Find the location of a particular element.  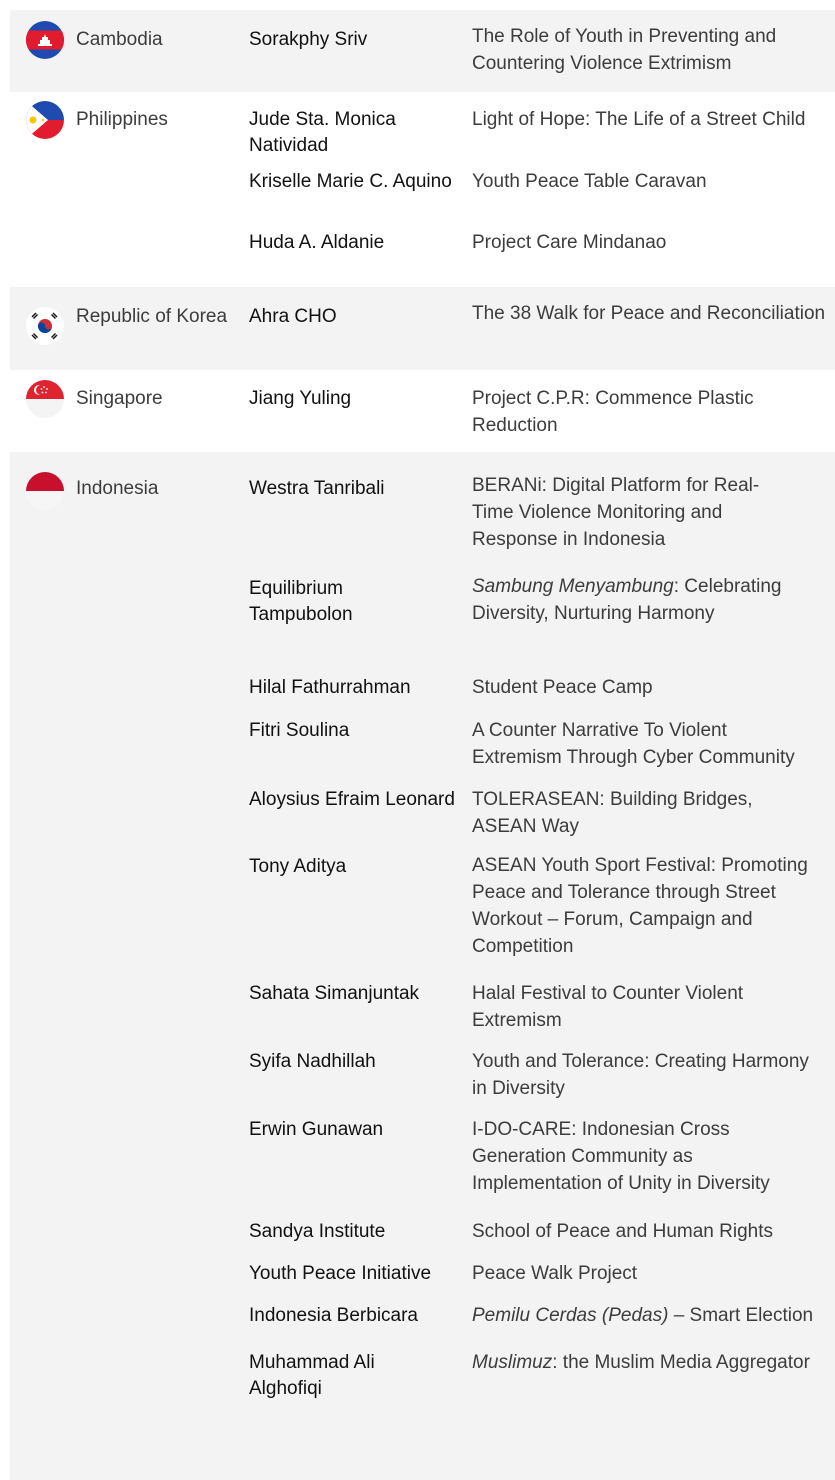

participant-name: Sandya Institute is located at coordinates (317, 1231).